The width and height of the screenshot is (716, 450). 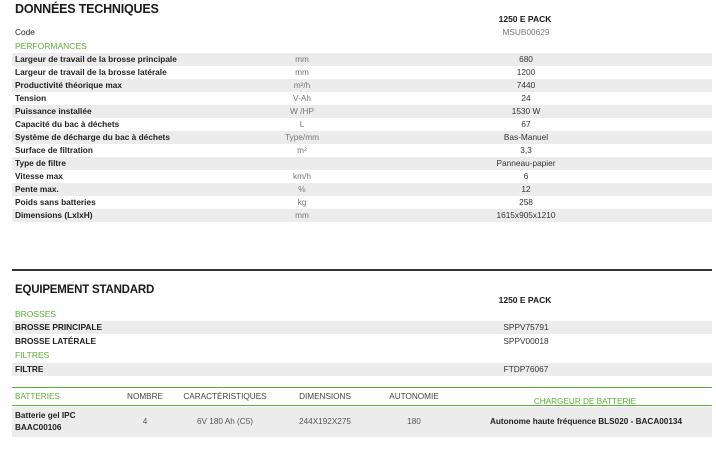 I want to click on tech-row-value: Panneau-papier, so click(x=526, y=163).